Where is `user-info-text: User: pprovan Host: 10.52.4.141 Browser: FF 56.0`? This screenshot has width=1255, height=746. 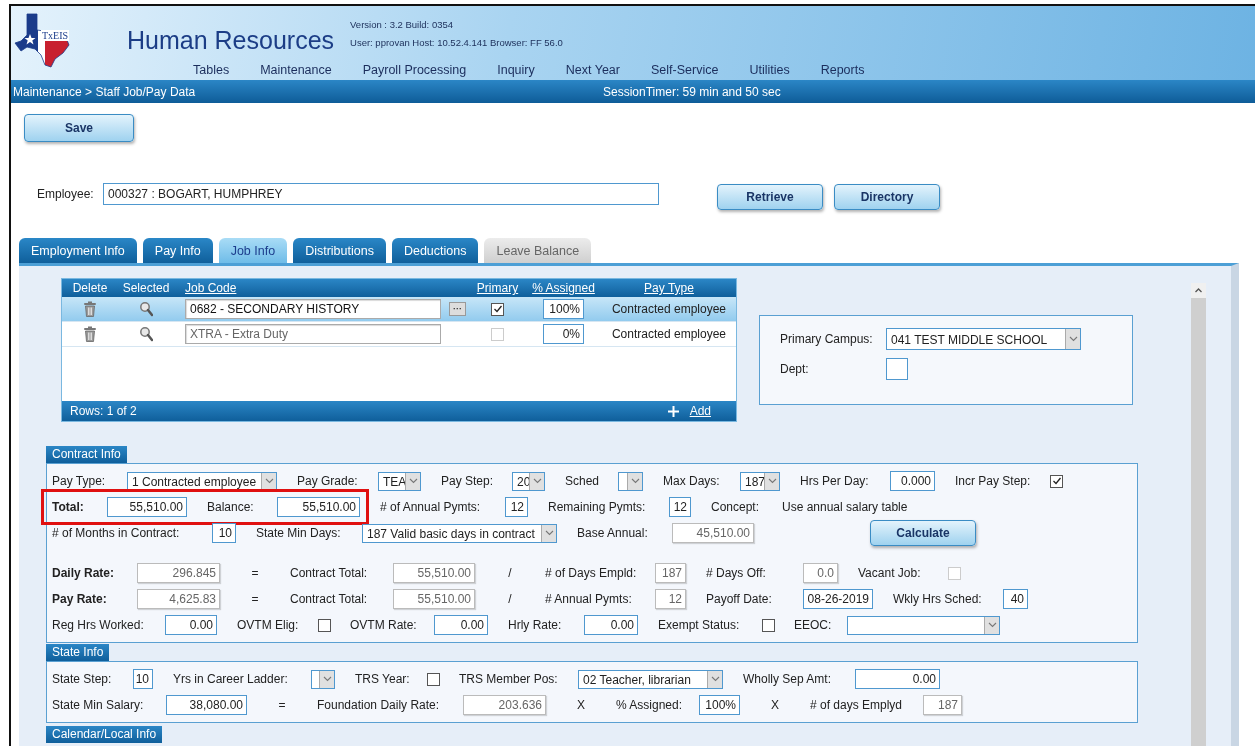 user-info-text: User: pprovan Host: 10.52.4.141 Browser: FF 56.0 is located at coordinates (456, 43).